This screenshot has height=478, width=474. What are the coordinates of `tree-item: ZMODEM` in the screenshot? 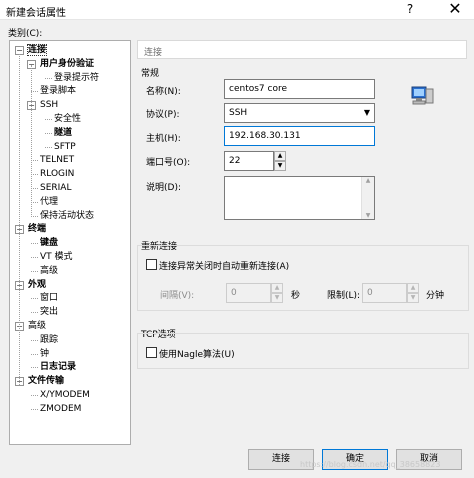 It's located at (60, 409).